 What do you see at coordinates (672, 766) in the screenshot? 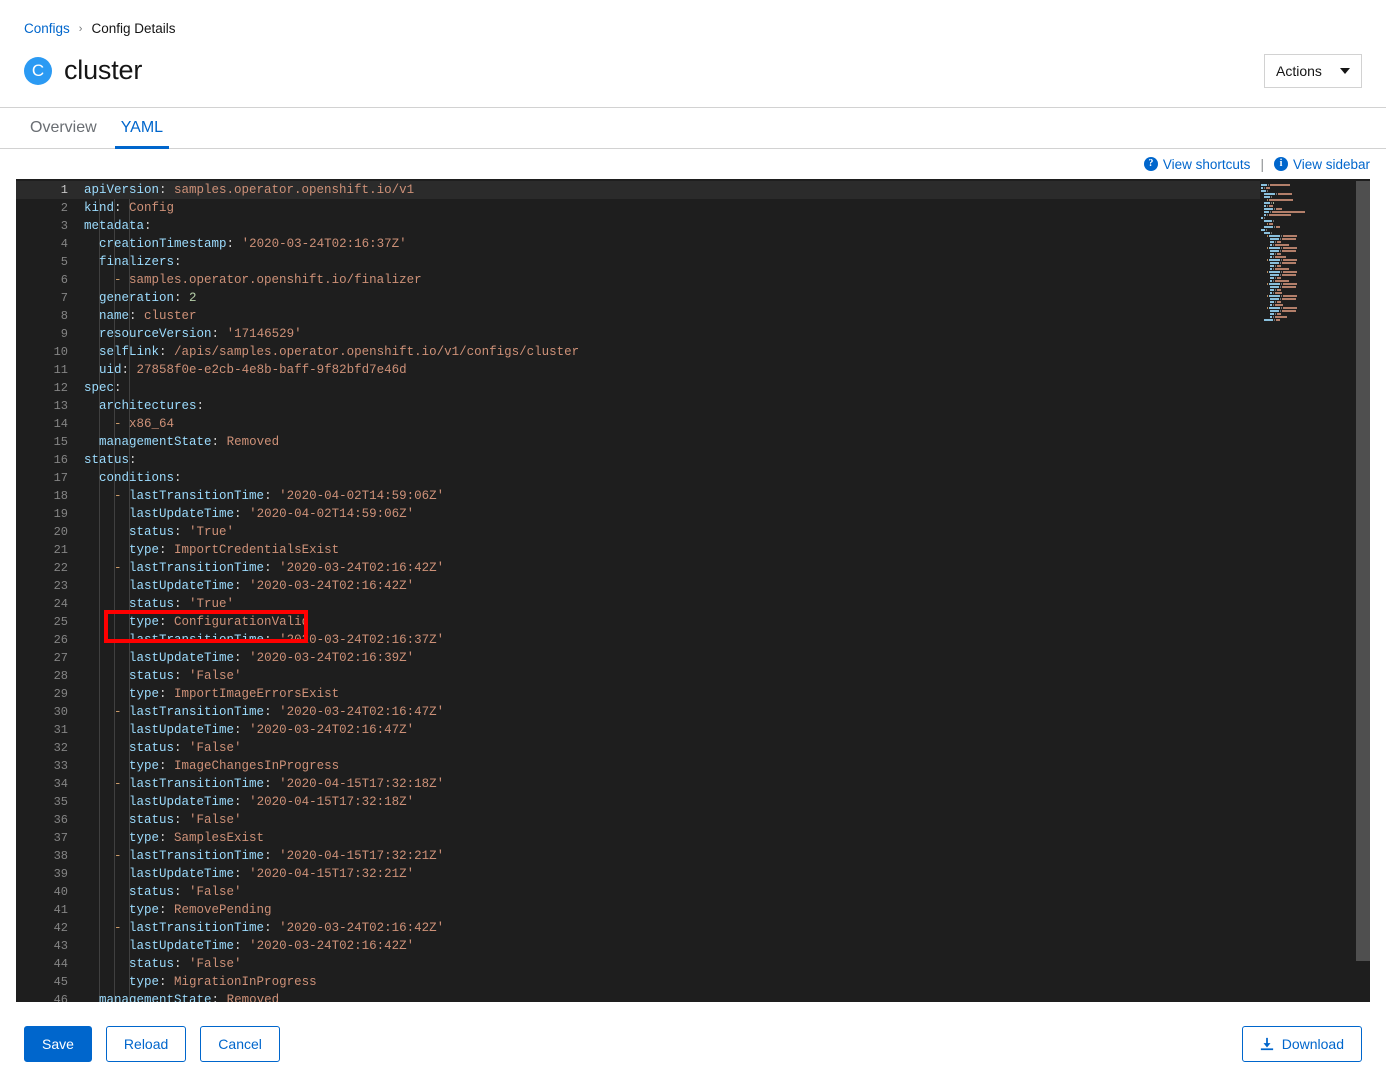
I see `code-line: type: ImageChangesInProgress` at bounding box center [672, 766].